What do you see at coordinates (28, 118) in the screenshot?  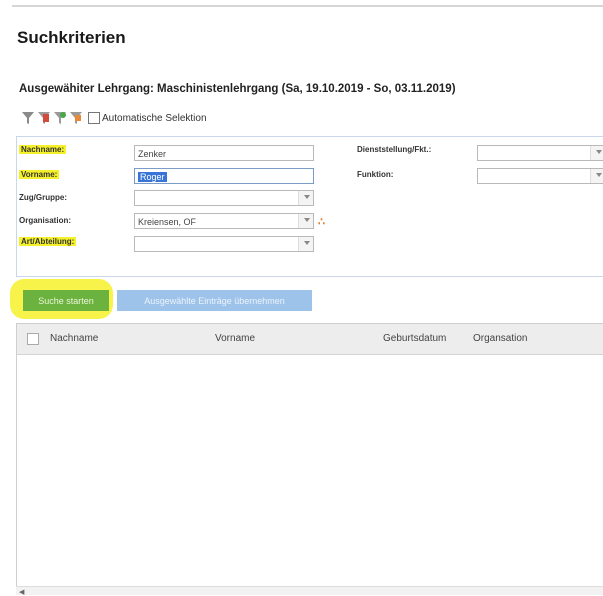 I see `funnel-gray-icon` at bounding box center [28, 118].